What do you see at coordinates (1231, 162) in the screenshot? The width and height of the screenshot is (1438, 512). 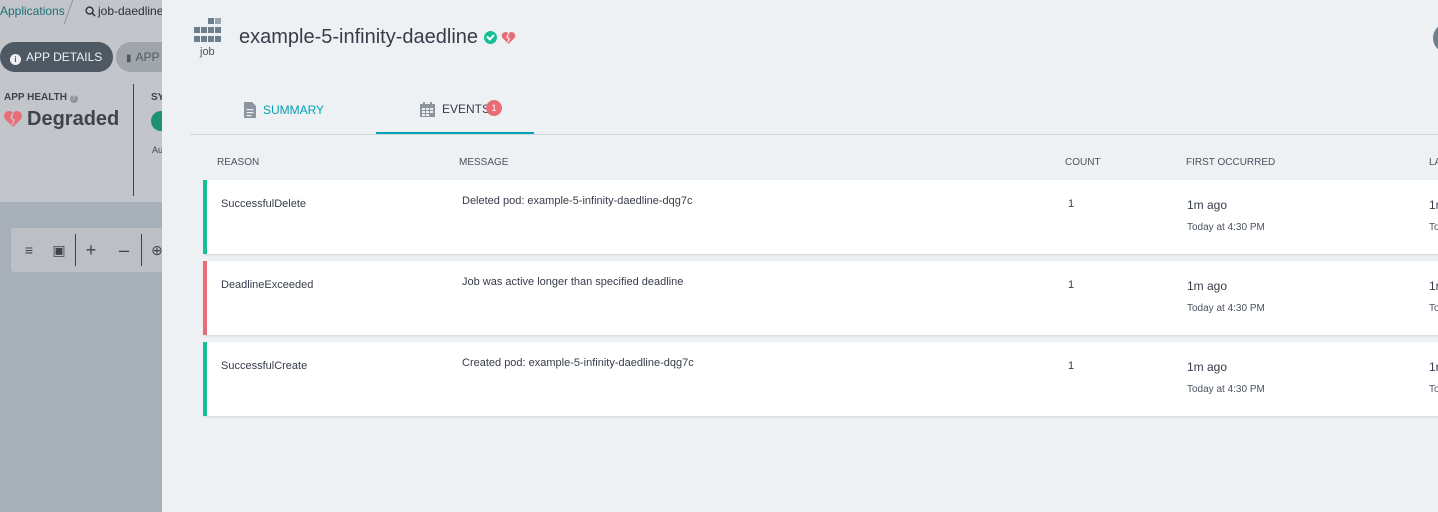 I see `column-header-first-occurred: FIRST OCCURRED` at bounding box center [1231, 162].